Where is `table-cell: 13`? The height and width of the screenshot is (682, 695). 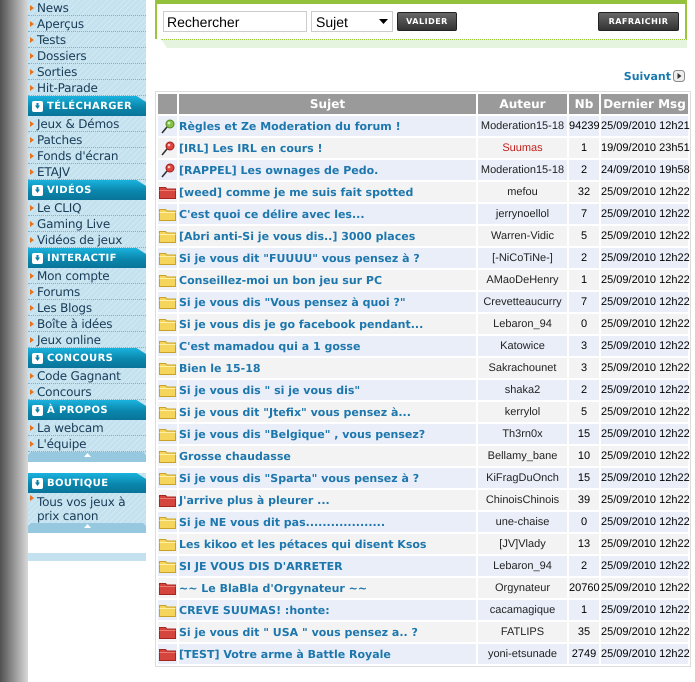 table-cell: 13 is located at coordinates (584, 544).